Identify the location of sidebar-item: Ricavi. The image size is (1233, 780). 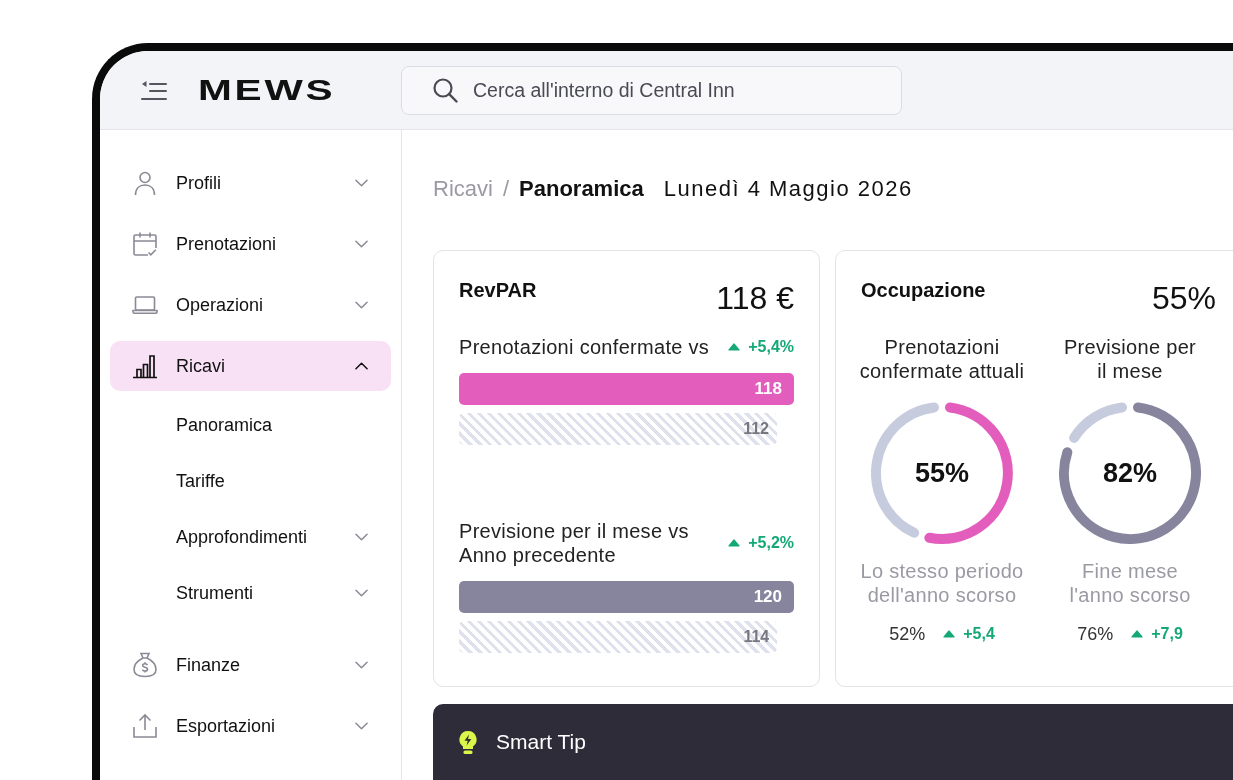
(250, 366).